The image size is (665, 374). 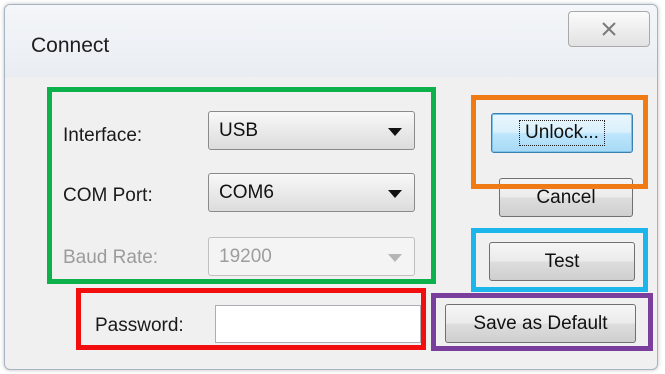 I want to click on dialog-title: Connect, so click(x=70, y=45).